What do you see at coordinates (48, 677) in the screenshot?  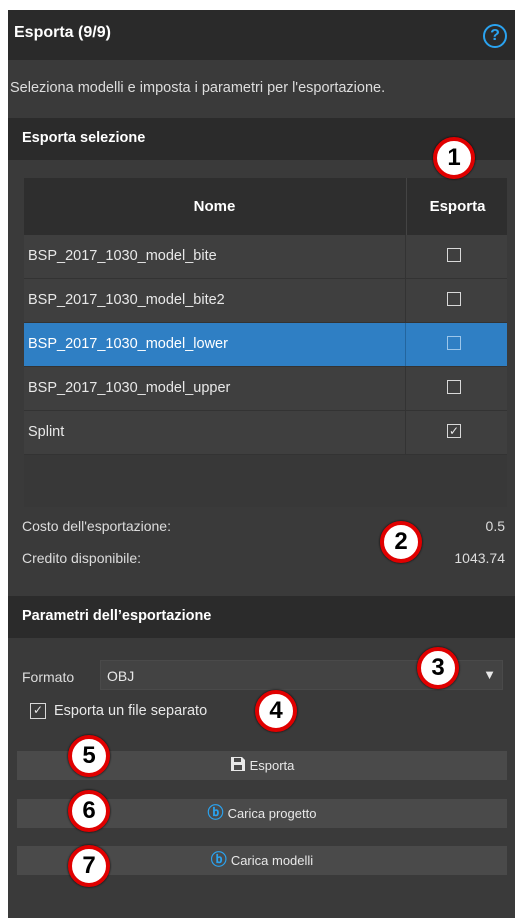 I see `format-label: Formato` at bounding box center [48, 677].